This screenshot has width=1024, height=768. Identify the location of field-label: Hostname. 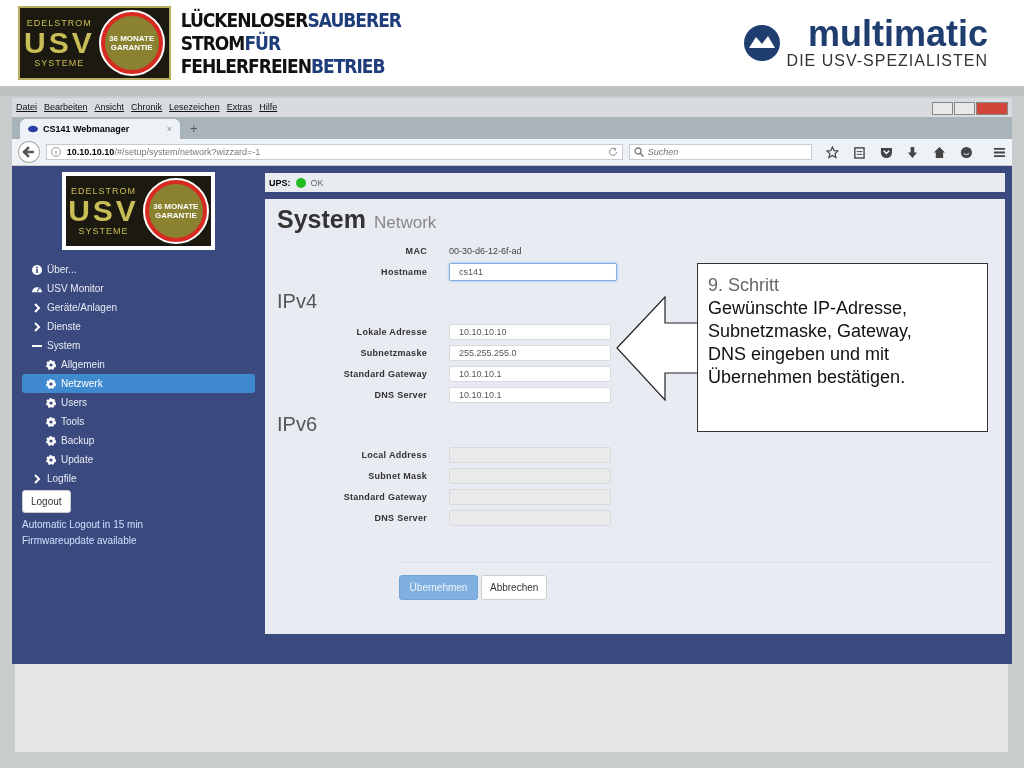
(403, 271).